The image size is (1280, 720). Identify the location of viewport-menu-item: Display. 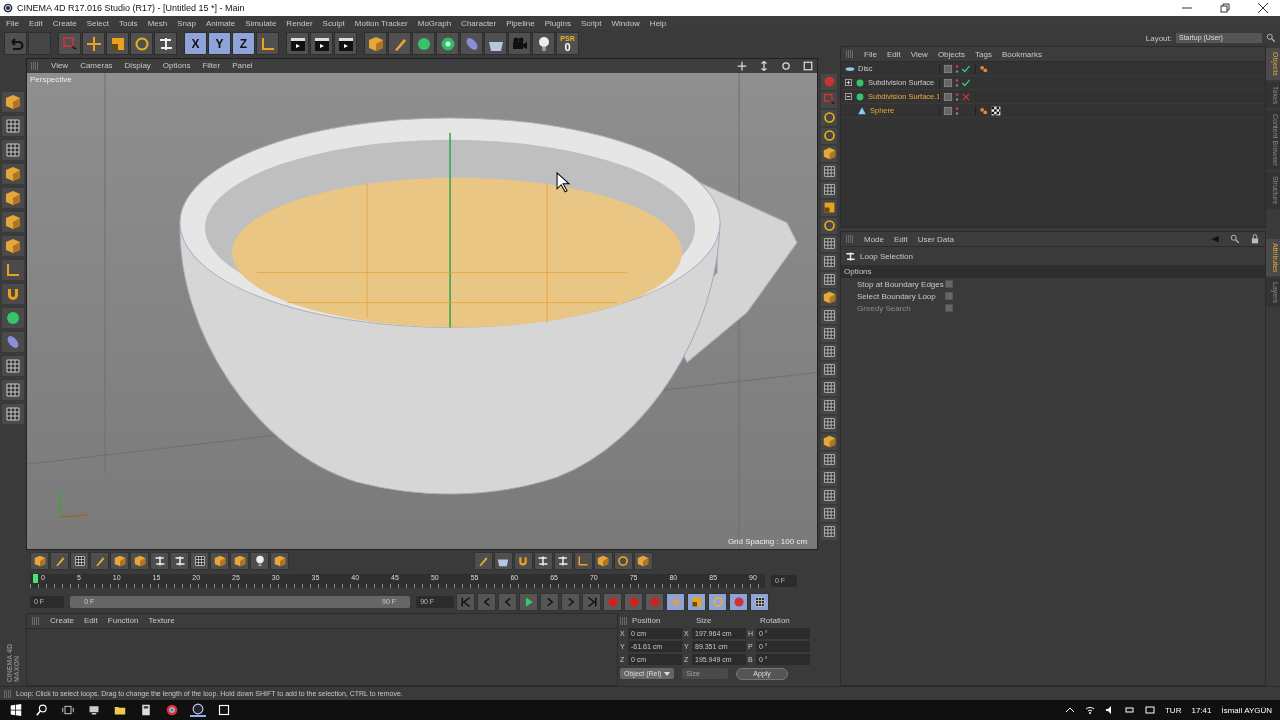
(137, 66).